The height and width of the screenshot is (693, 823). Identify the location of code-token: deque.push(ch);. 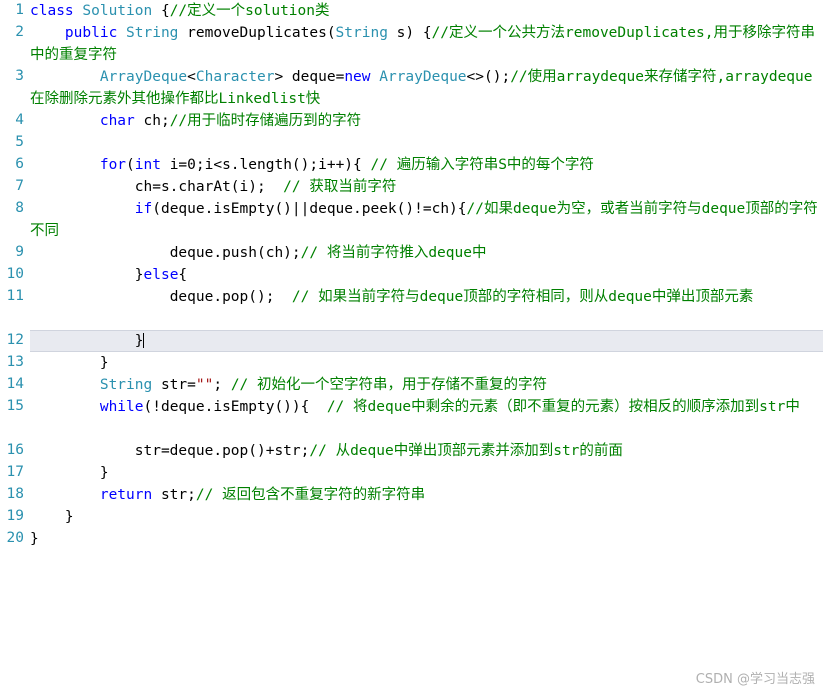
(165, 253).